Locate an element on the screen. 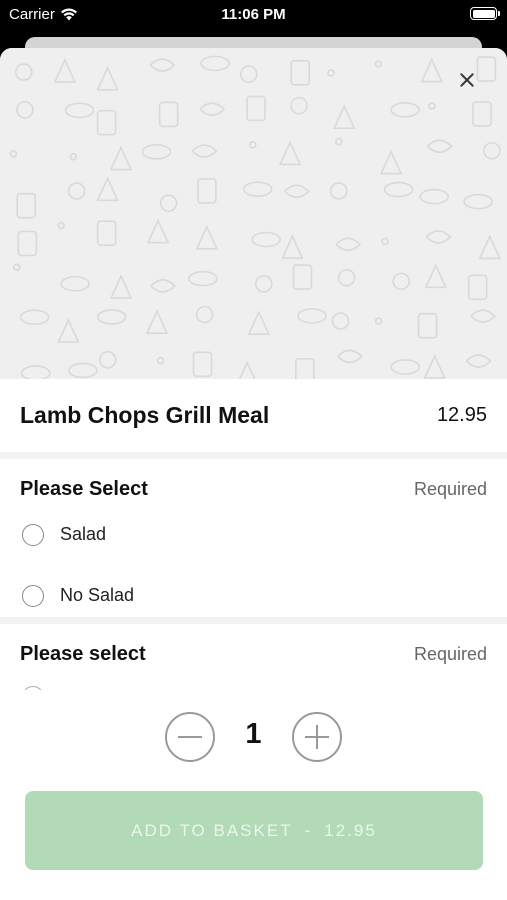  option-salad: Salad is located at coordinates (253, 534).